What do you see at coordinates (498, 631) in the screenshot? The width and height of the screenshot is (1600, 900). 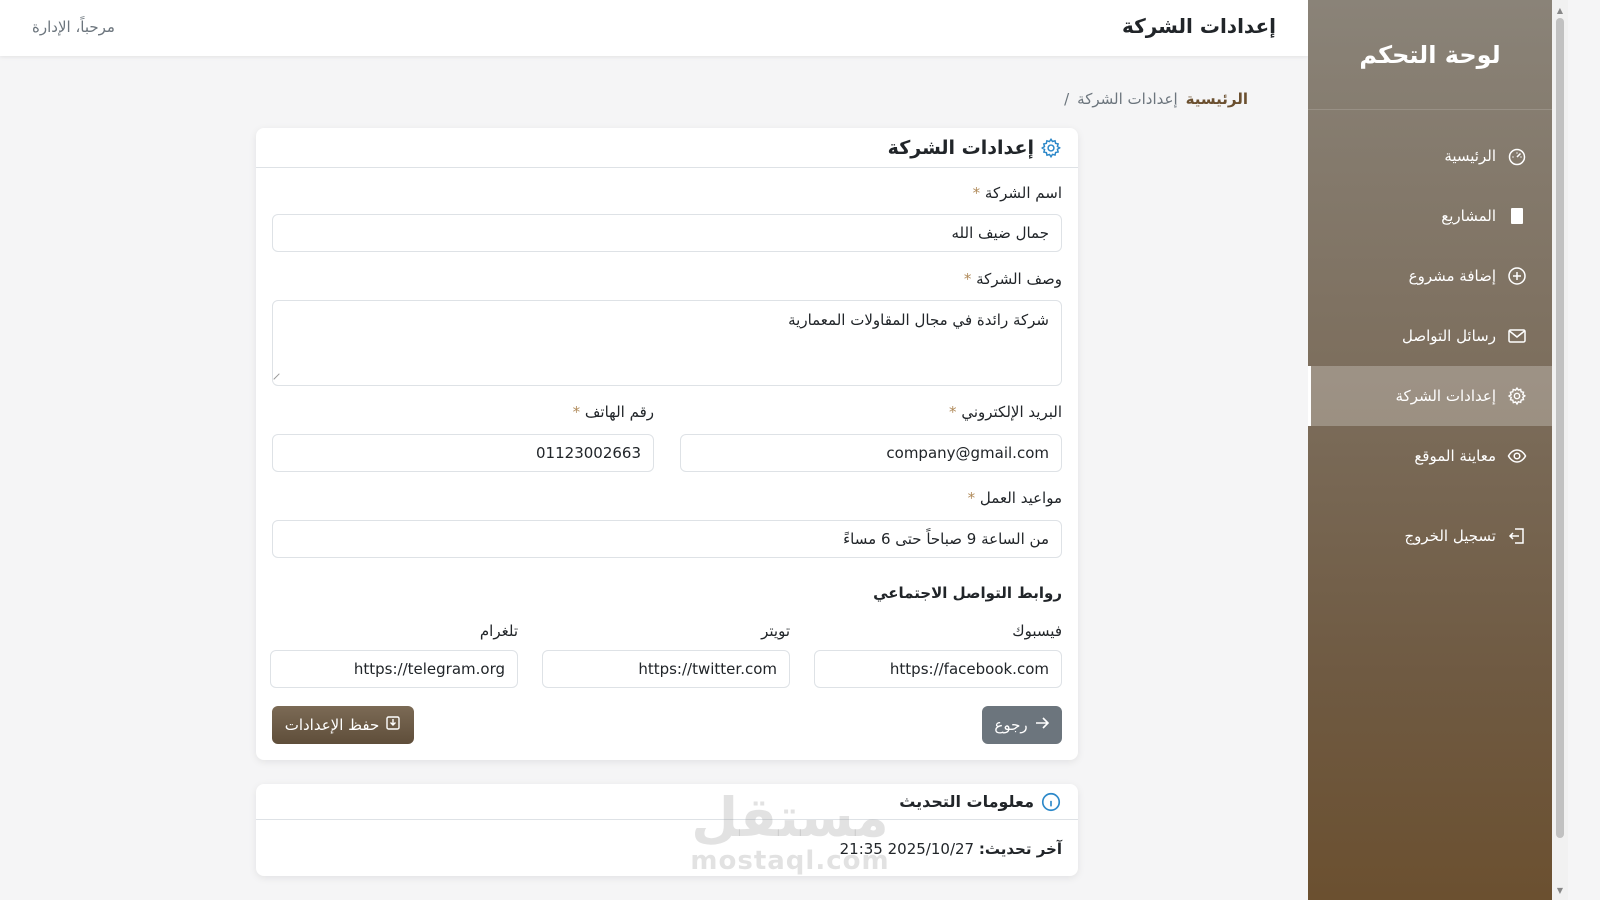 I see `telegram-label: تلغرام` at bounding box center [498, 631].